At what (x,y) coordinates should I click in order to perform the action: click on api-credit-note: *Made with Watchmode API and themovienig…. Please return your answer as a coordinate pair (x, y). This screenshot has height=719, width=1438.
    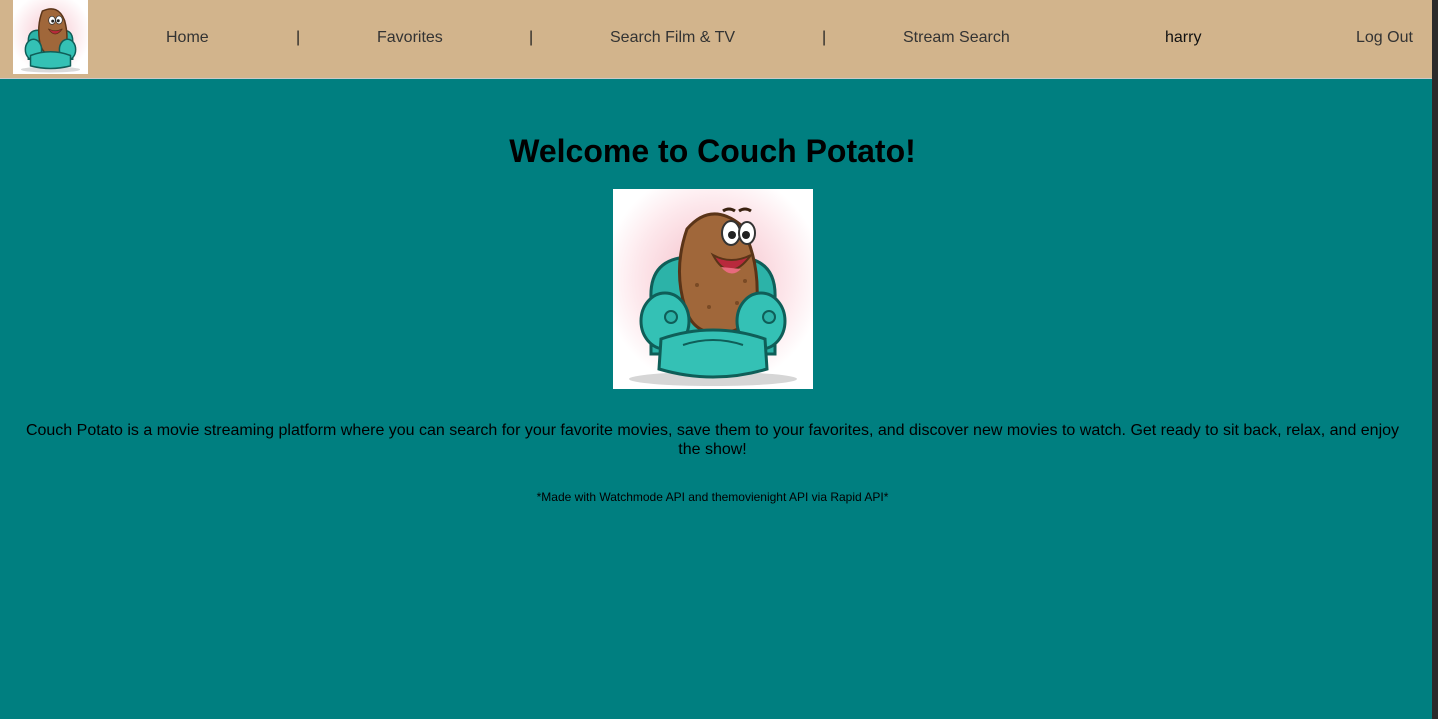
    Looking at the image, I should click on (712, 497).